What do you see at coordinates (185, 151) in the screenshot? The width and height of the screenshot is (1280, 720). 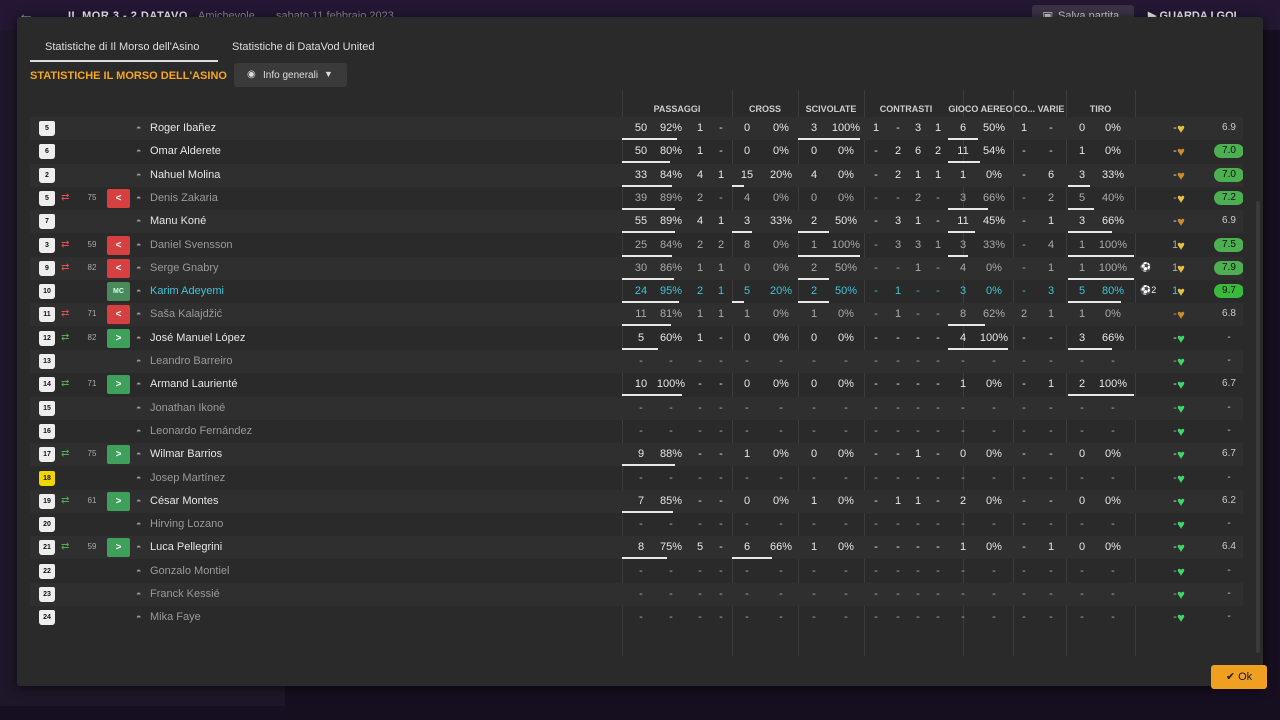 I see `player-name: Omar Alderete` at bounding box center [185, 151].